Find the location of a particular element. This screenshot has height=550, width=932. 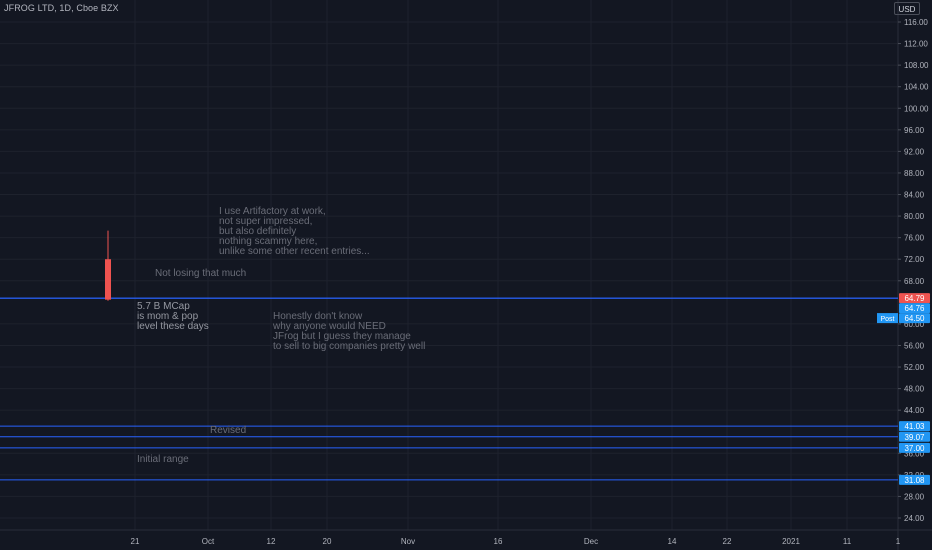

price-tick-label: 108.00 is located at coordinates (916, 65).